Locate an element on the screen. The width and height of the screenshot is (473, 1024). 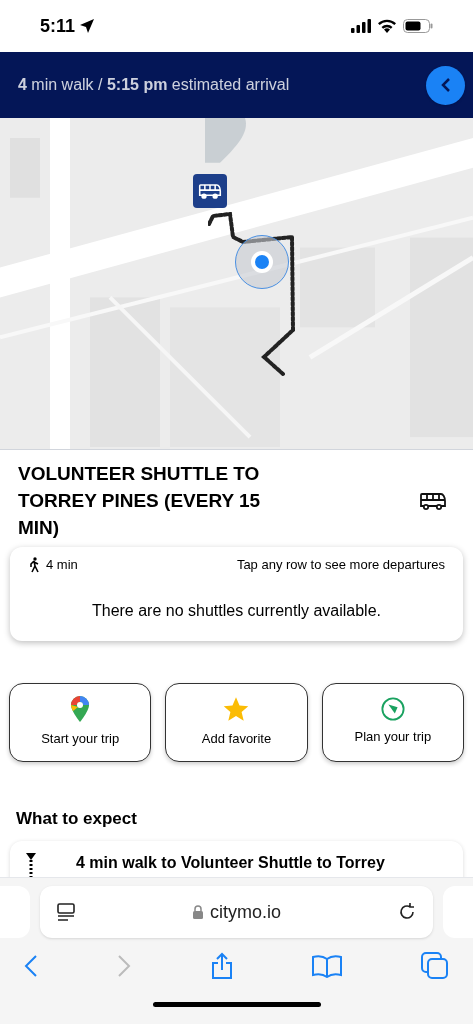
location-arrow-icon is located at coordinates (87, 26).